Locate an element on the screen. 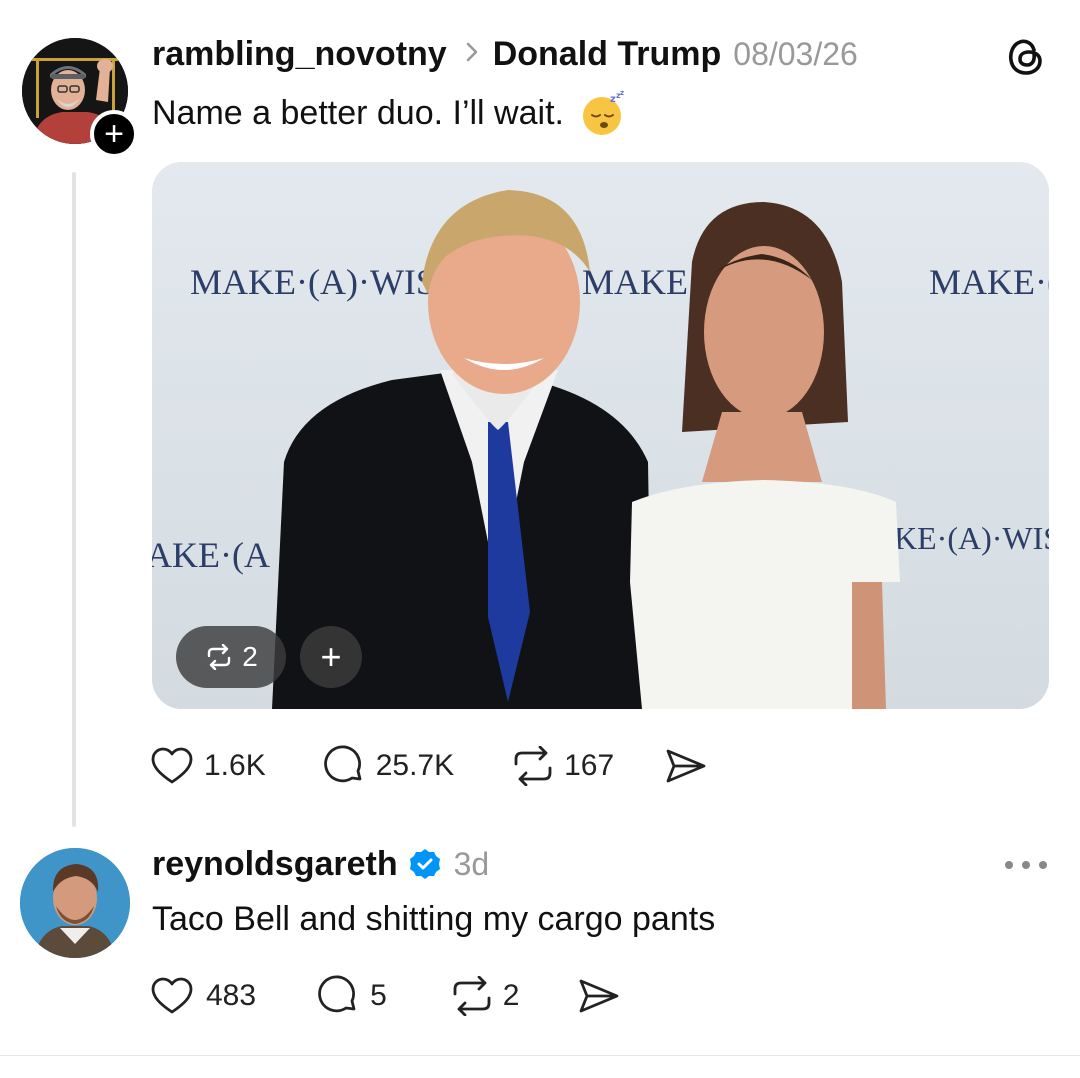 The height and width of the screenshot is (1078, 1080). svg-text: z is located at coordinates (622, 93).